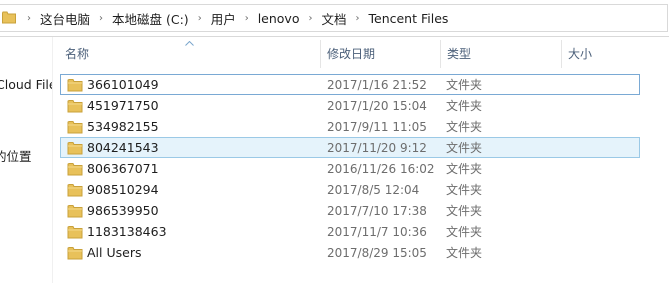  What do you see at coordinates (377, 126) in the screenshot?
I see `file-date: 2017/9/11 11:05` at bounding box center [377, 126].